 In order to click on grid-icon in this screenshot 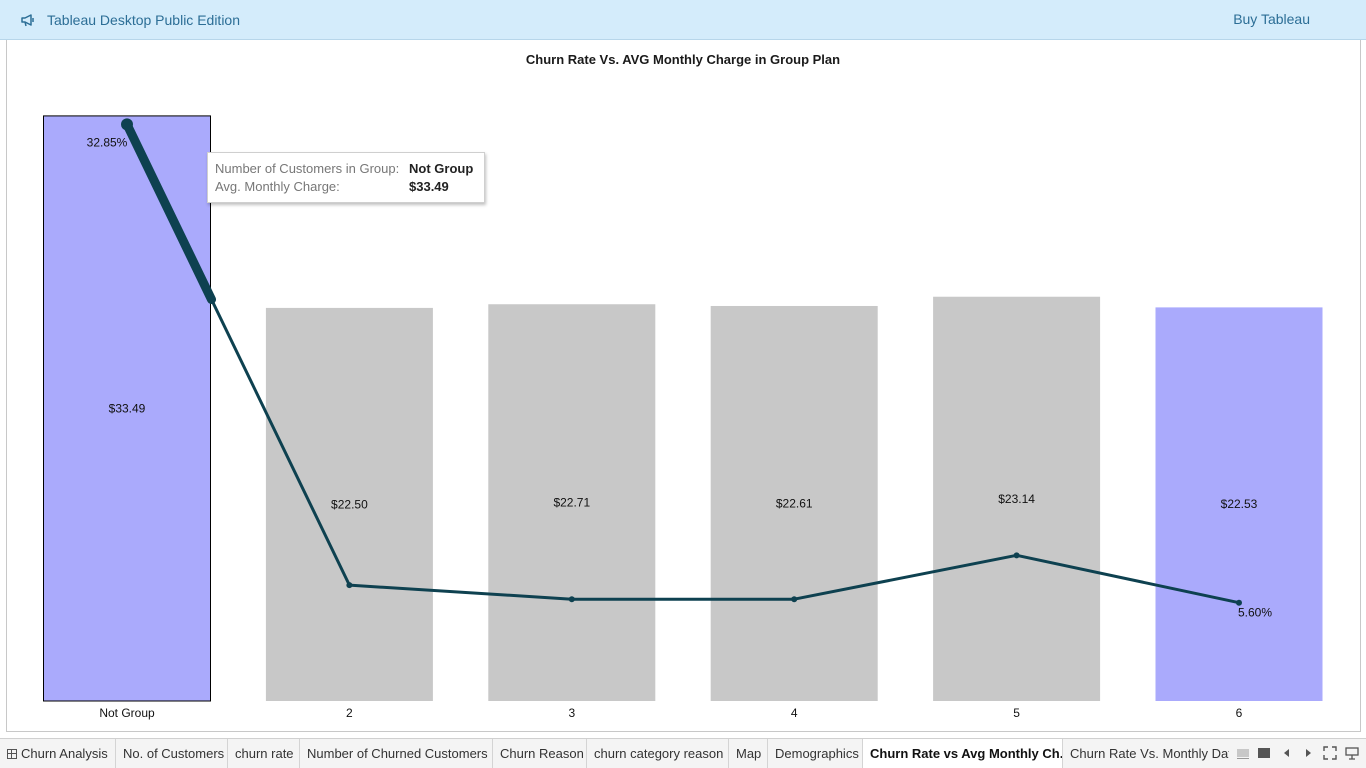, I will do `click(12, 754)`.